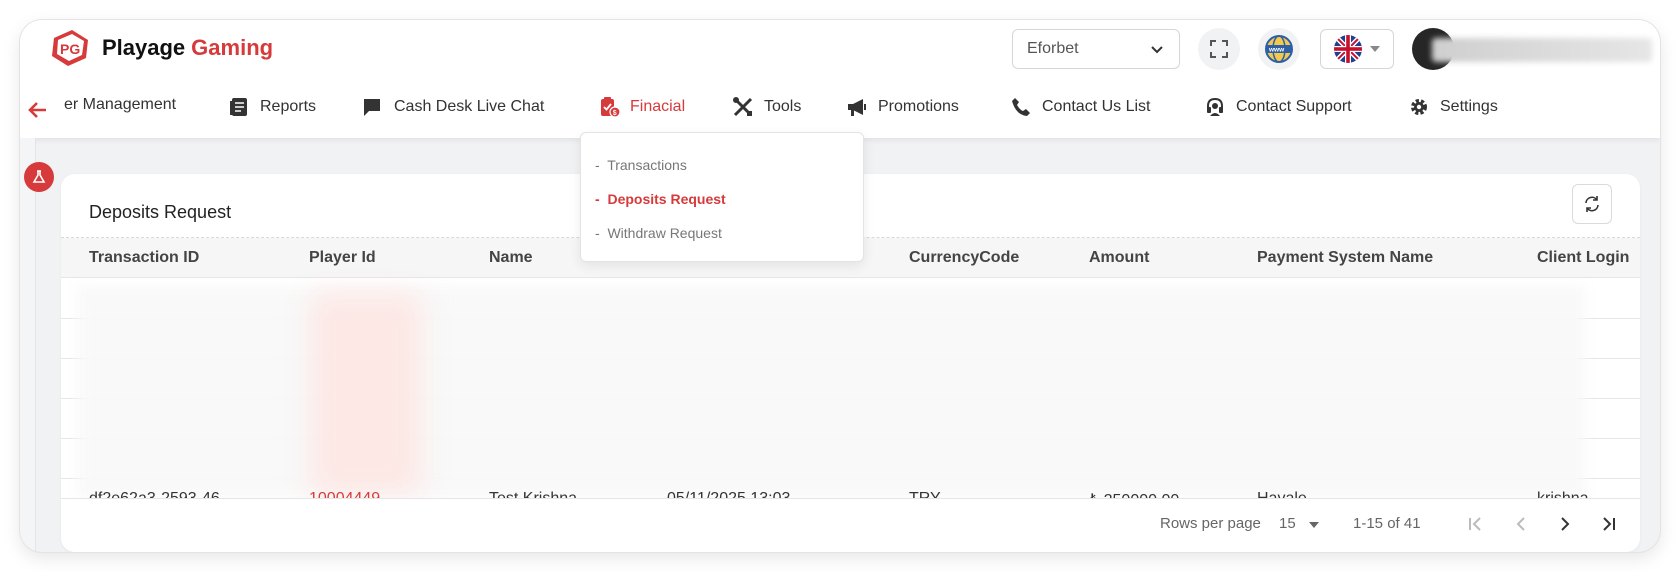 This screenshot has width=1680, height=572. I want to click on dropdown-item-label: Transactions, so click(647, 165).